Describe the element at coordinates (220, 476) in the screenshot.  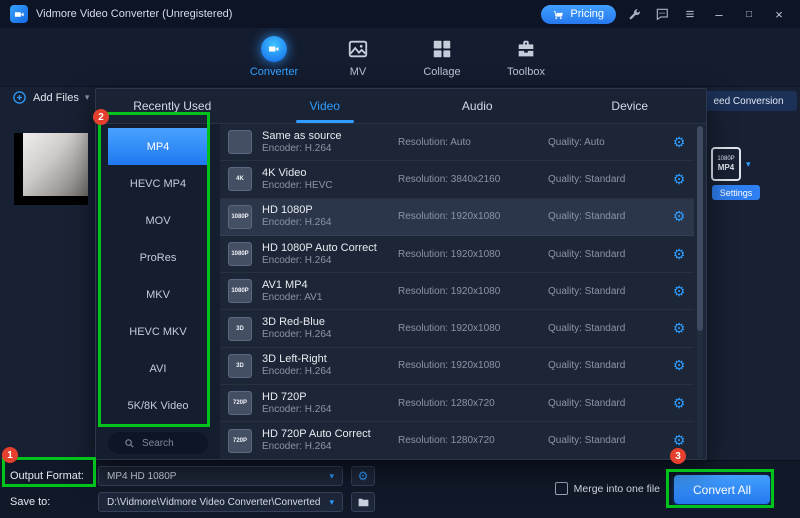
I see `output-format-dropdown: MP4 HD 1080P ▾` at that location.